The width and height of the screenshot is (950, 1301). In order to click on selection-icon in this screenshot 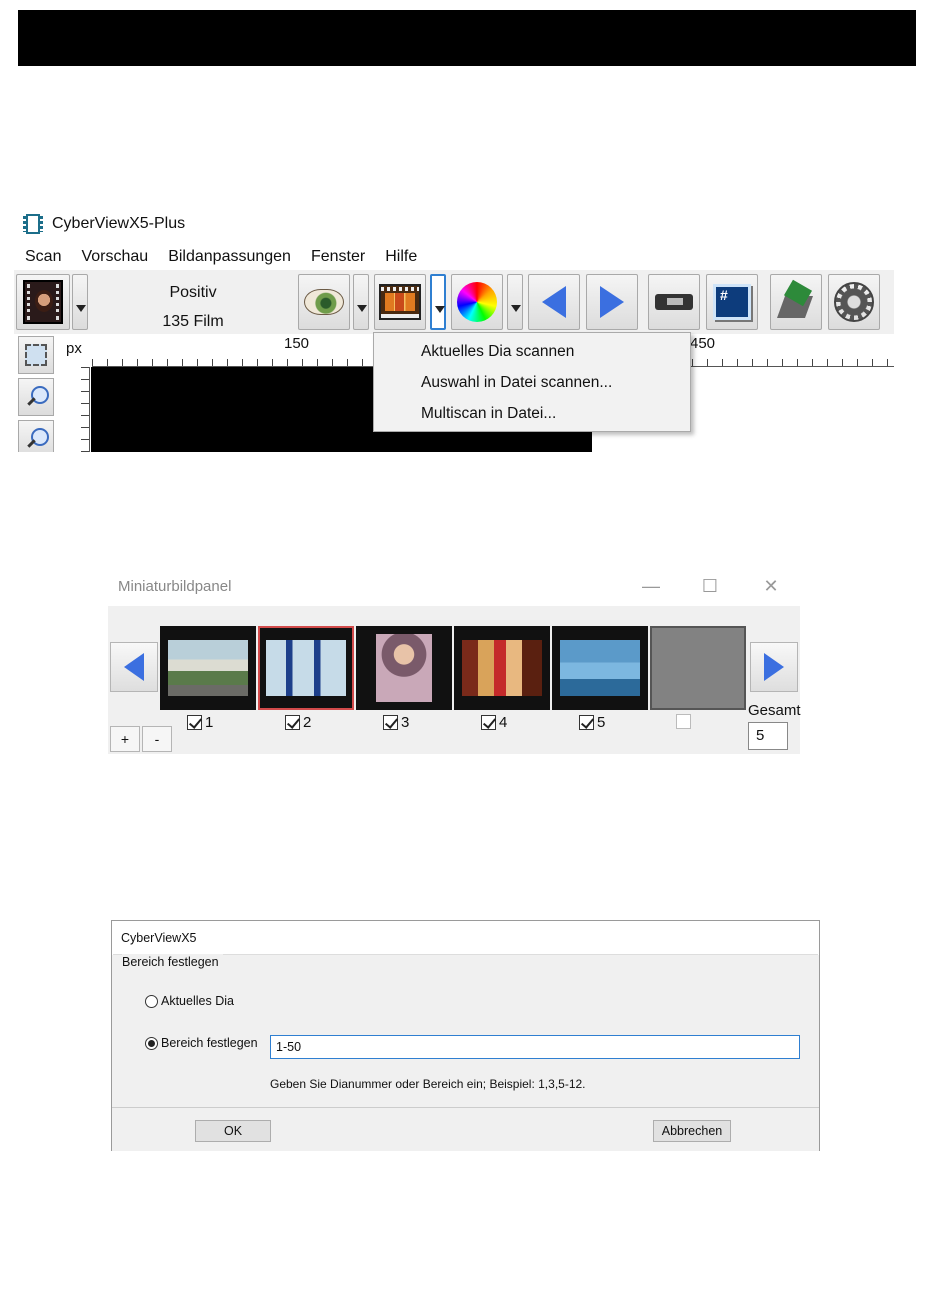, I will do `click(36, 355)`.